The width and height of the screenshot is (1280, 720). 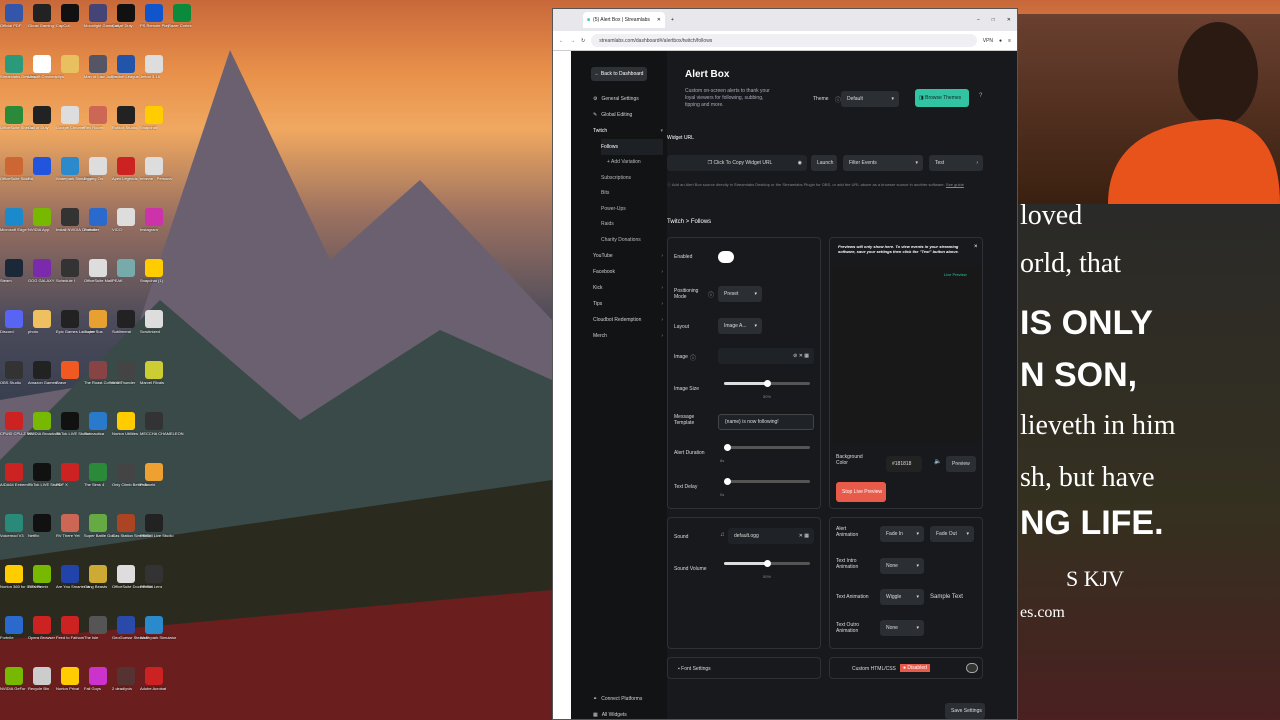 What do you see at coordinates (42, 271) in the screenshot?
I see `desktop-icon: GOG GALAXY` at bounding box center [42, 271].